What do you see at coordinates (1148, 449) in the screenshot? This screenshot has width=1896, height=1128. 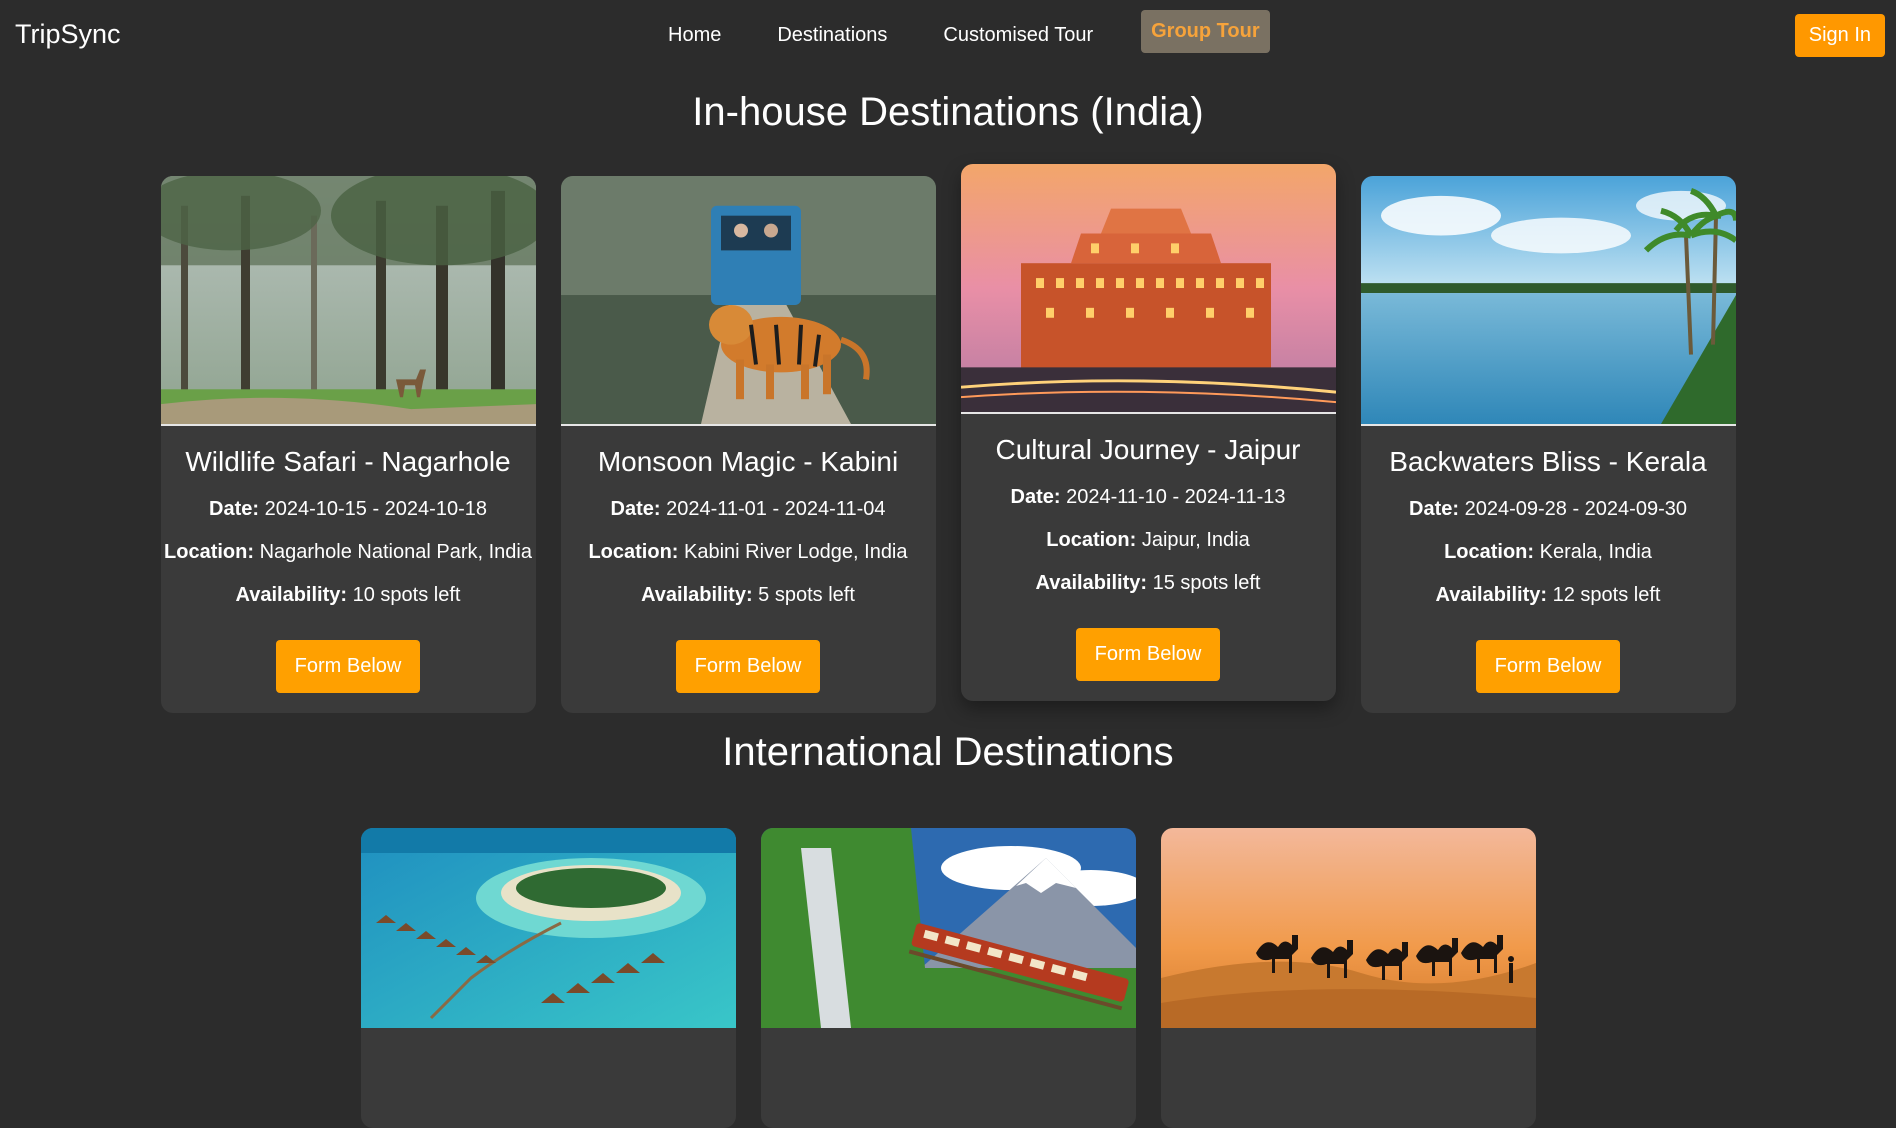 I see `card-title: Cultural Journey - Jaipur` at bounding box center [1148, 449].